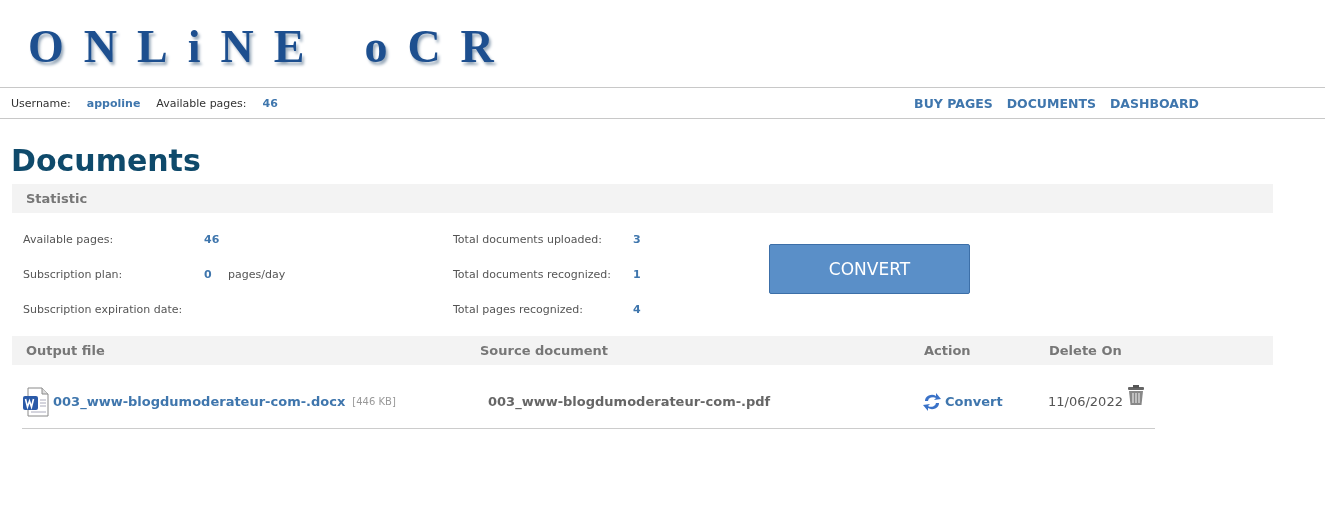  Describe the element at coordinates (869, 269) in the screenshot. I see `convert-button: CONVERT` at that location.